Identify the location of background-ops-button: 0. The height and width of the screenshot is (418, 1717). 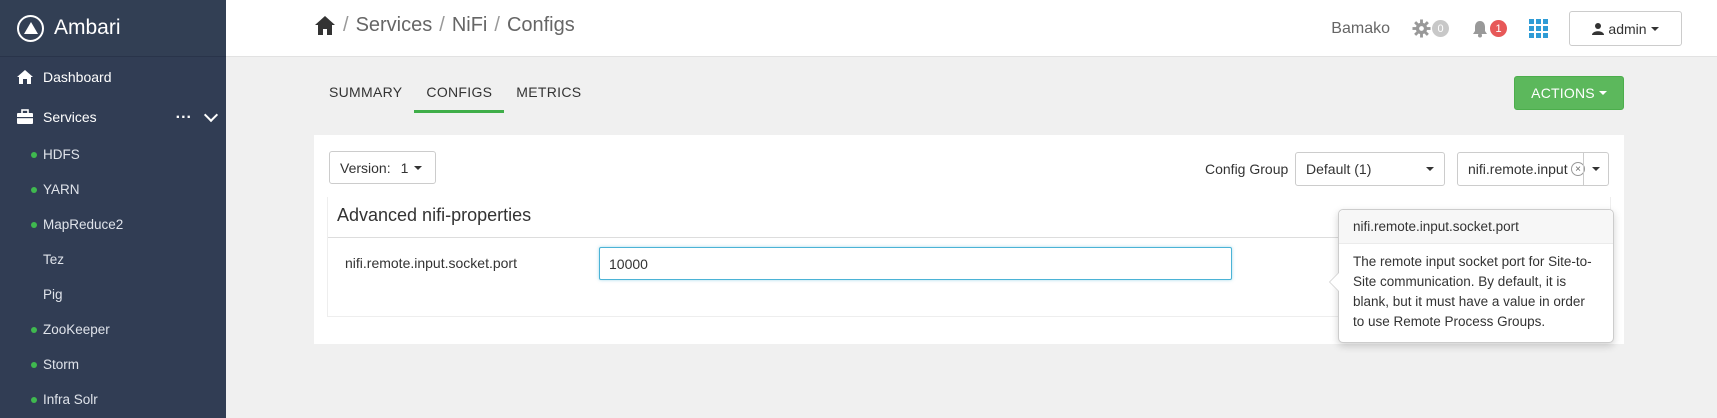
(1430, 28).